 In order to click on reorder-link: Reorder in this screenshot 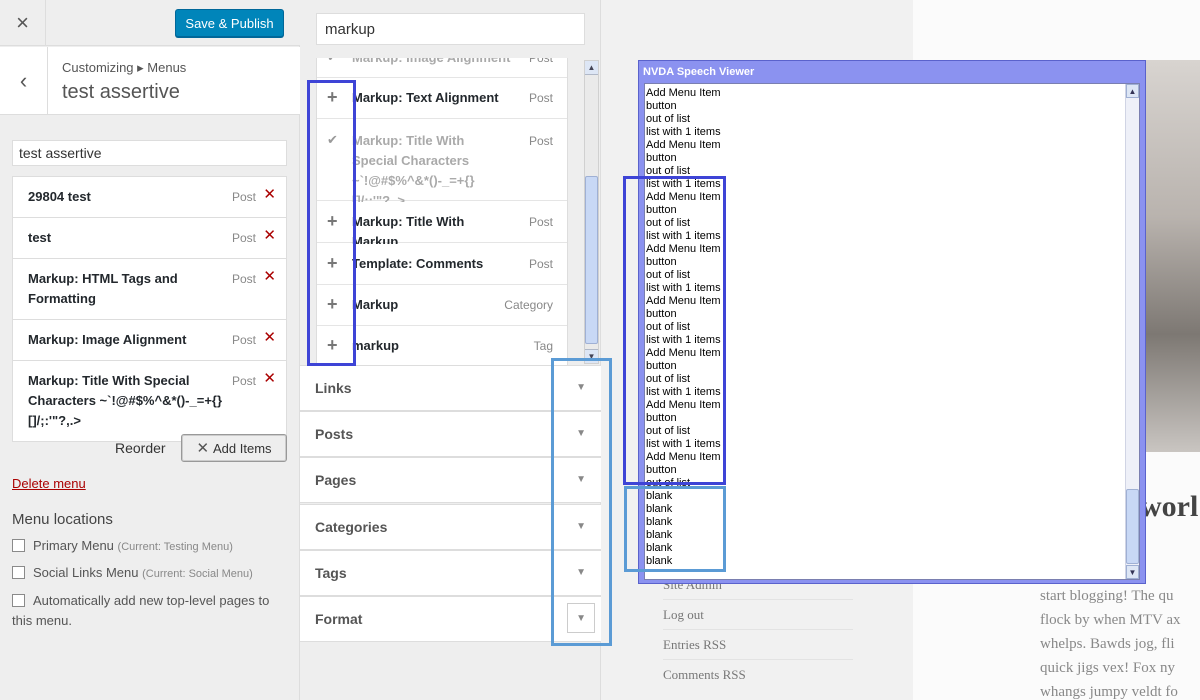, I will do `click(140, 448)`.